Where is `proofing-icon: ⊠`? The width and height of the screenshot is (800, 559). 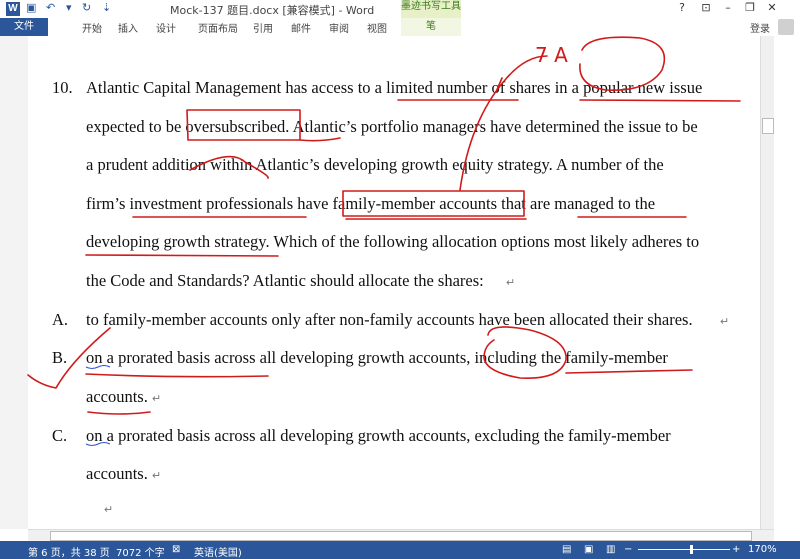
proofing-icon: ⊠ is located at coordinates (176, 549).